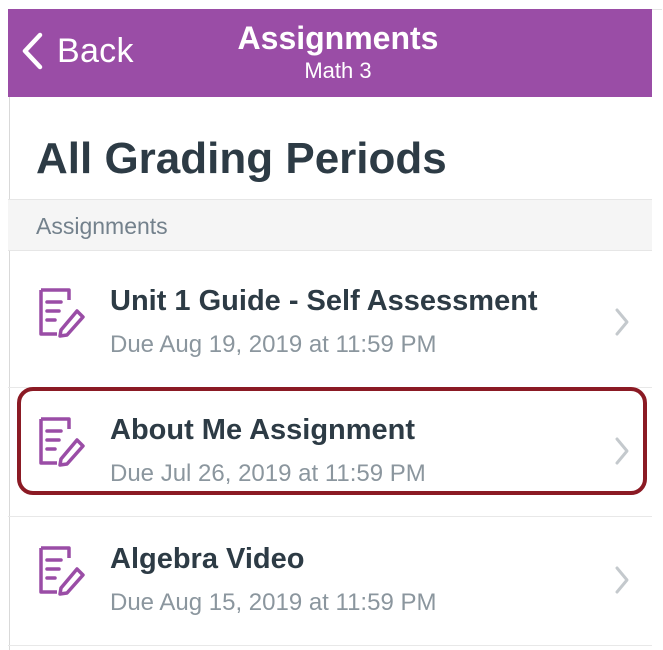 This screenshot has height=650, width=663. Describe the element at coordinates (263, 430) in the screenshot. I see `assignment-title: About Me Assignment` at that location.